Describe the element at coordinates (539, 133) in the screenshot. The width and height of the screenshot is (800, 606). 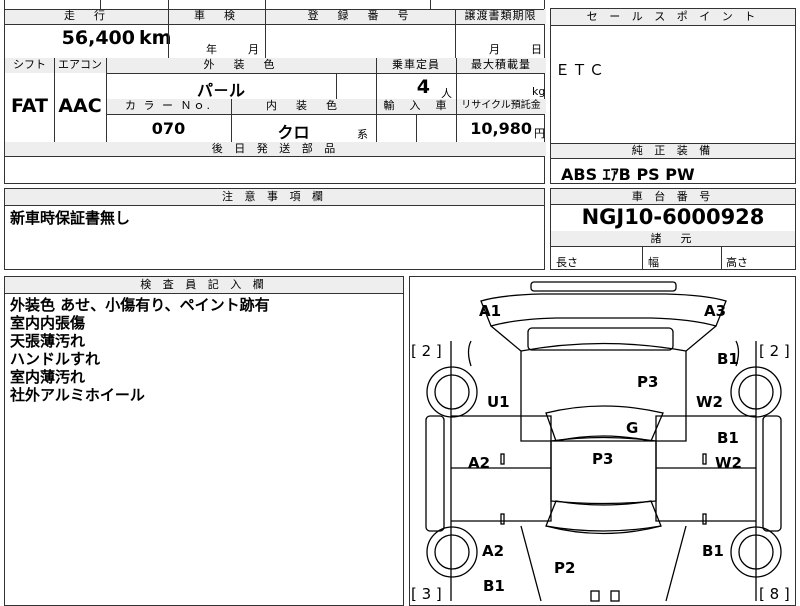
I see `recycle-deposit-unit: 円` at that location.